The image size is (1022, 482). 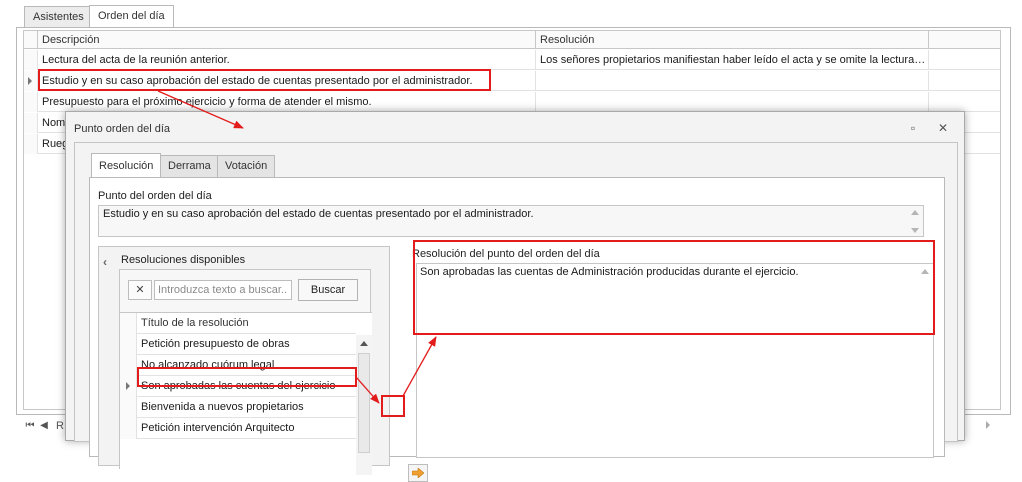 What do you see at coordinates (105, 262) in the screenshot?
I see `collapse-left-icon: ‹` at bounding box center [105, 262].